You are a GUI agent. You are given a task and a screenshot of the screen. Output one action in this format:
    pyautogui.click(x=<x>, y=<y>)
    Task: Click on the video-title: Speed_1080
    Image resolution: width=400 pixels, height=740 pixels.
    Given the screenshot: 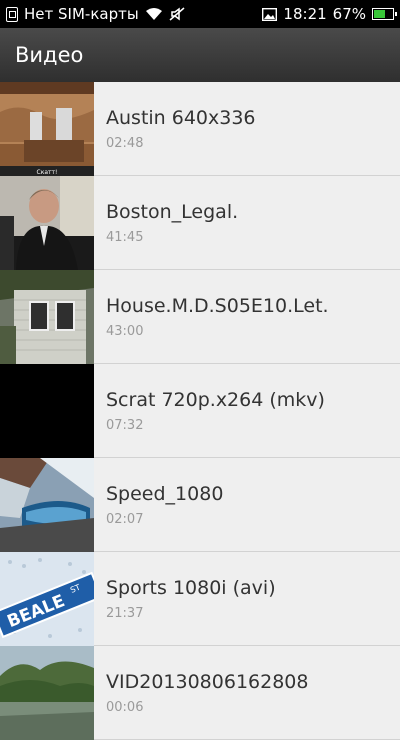 What is the action you would take?
    pyautogui.click(x=165, y=494)
    